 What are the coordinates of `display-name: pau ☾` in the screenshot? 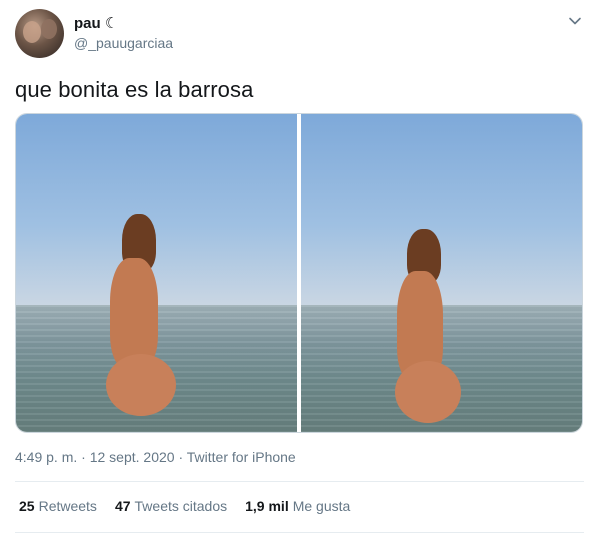 It's located at (96, 23).